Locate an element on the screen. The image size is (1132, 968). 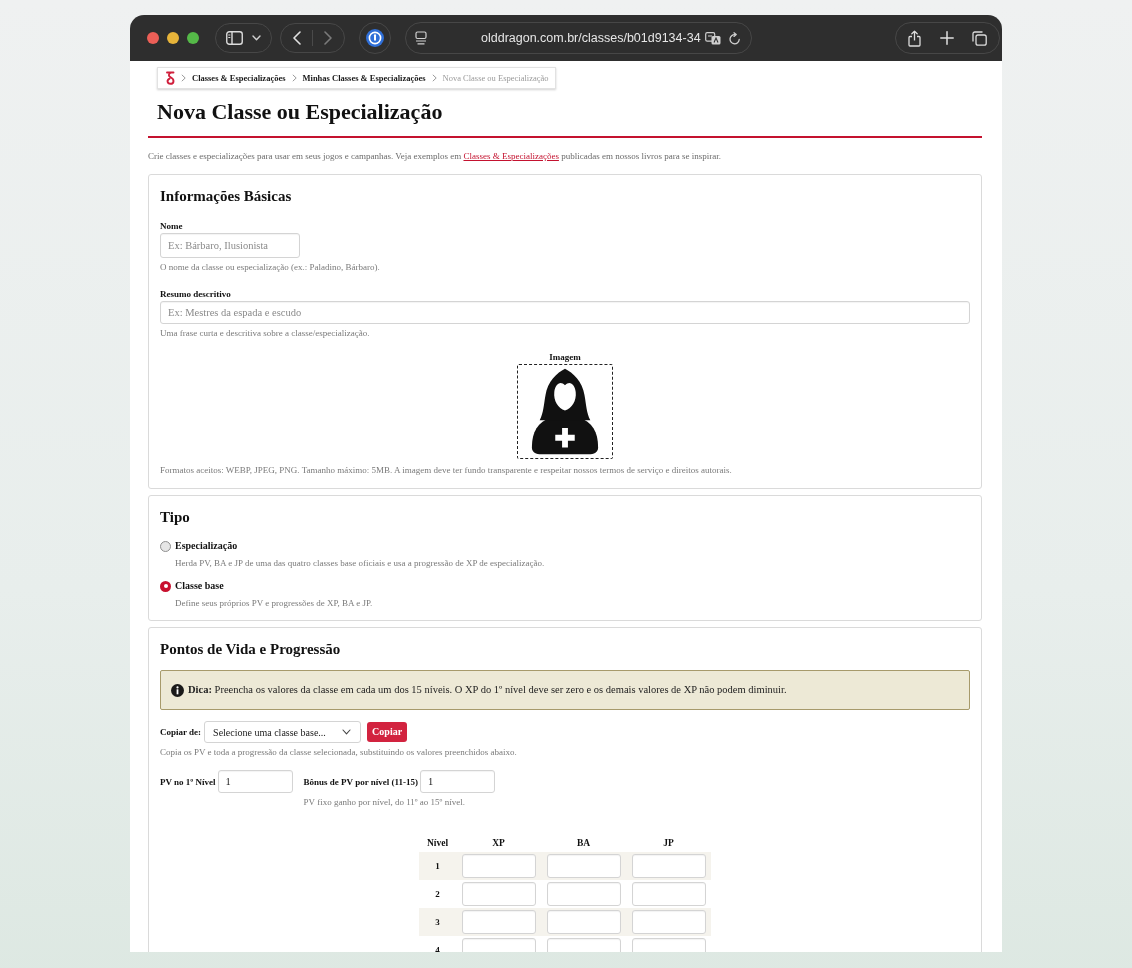
keyhole-icon is located at coordinates (375, 38).